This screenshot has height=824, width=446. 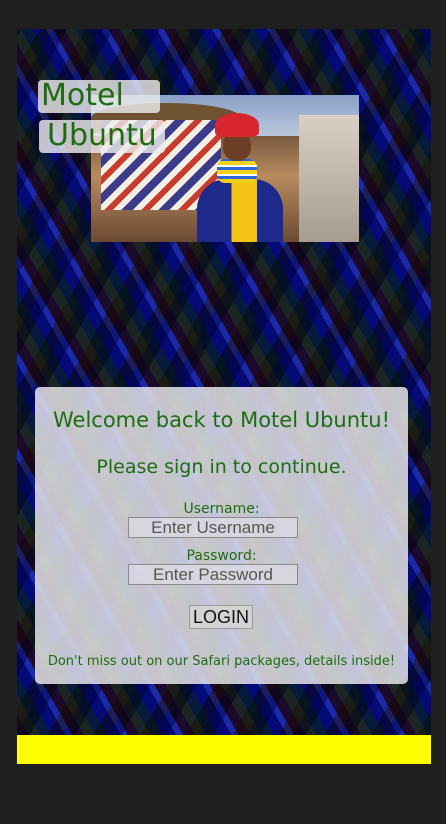 What do you see at coordinates (213, 574) in the screenshot?
I see `password-input` at bounding box center [213, 574].